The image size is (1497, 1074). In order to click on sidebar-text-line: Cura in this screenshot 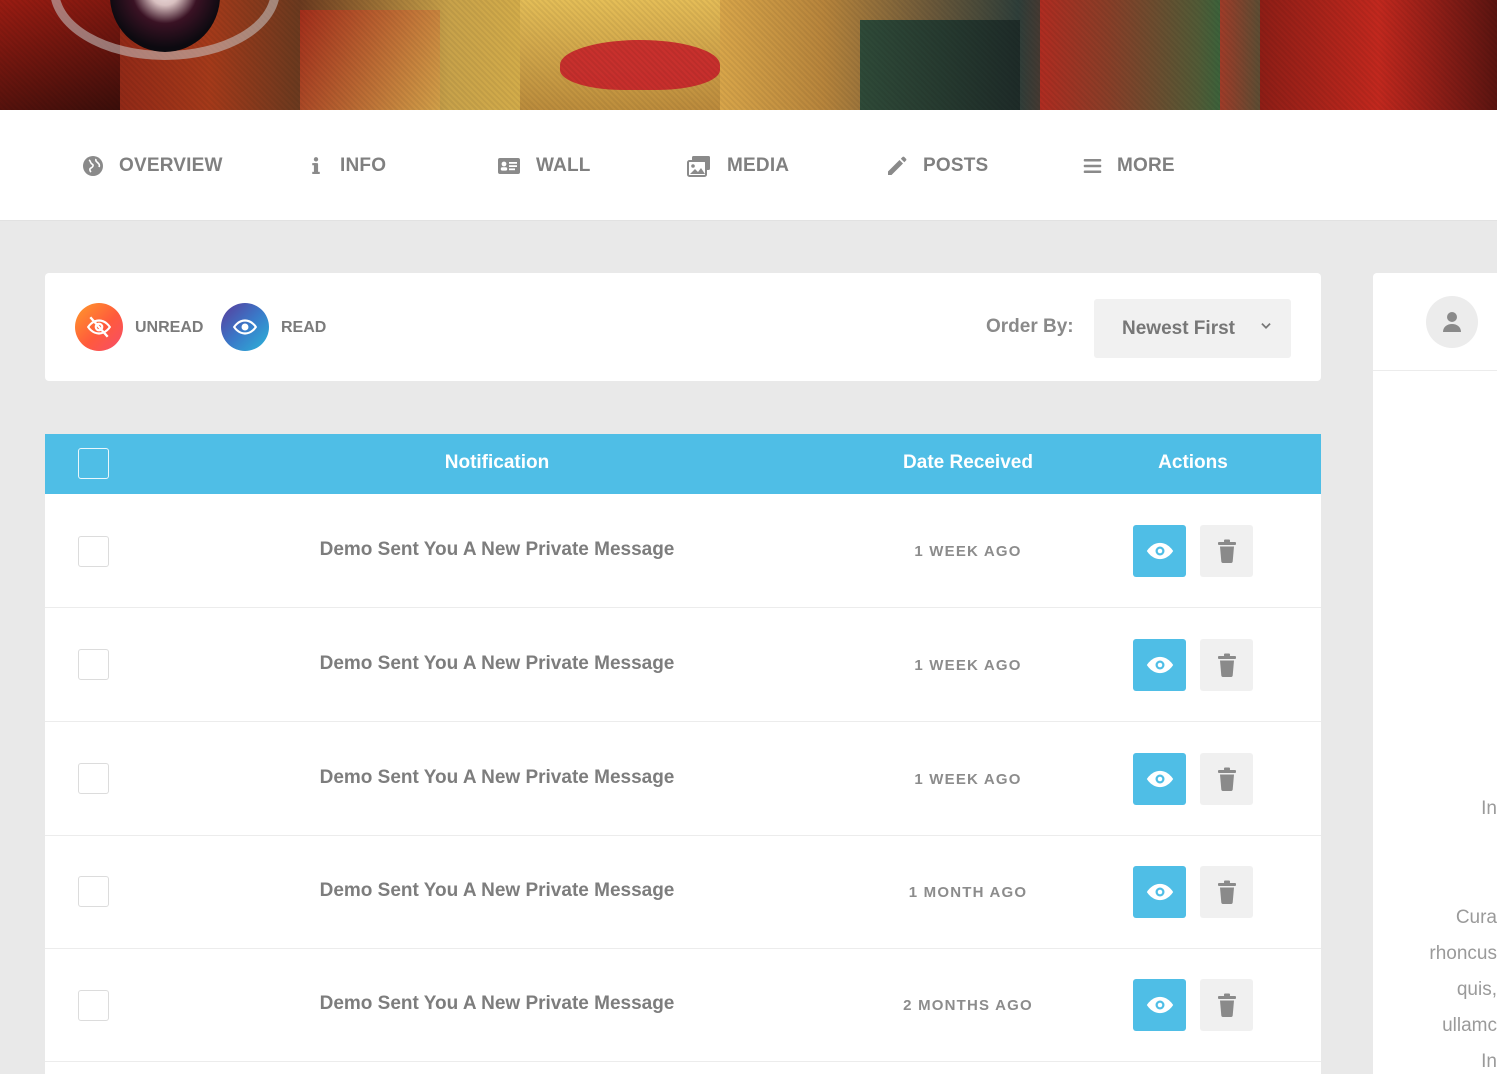, I will do `click(1476, 917)`.